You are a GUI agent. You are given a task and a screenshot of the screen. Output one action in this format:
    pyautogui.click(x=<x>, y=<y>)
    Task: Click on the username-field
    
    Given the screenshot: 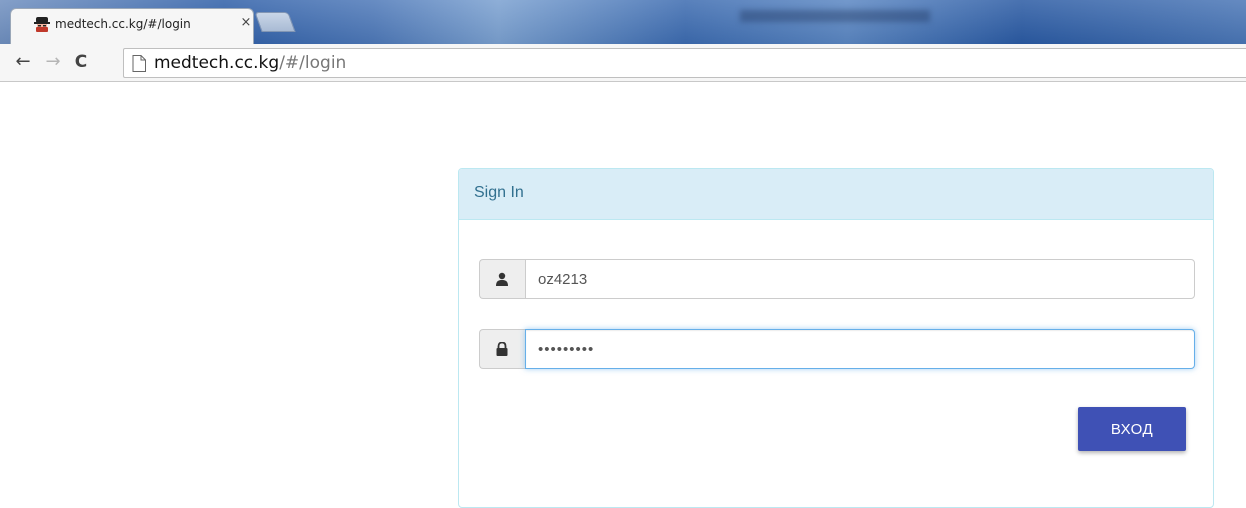 What is the action you would take?
    pyautogui.click(x=860, y=279)
    